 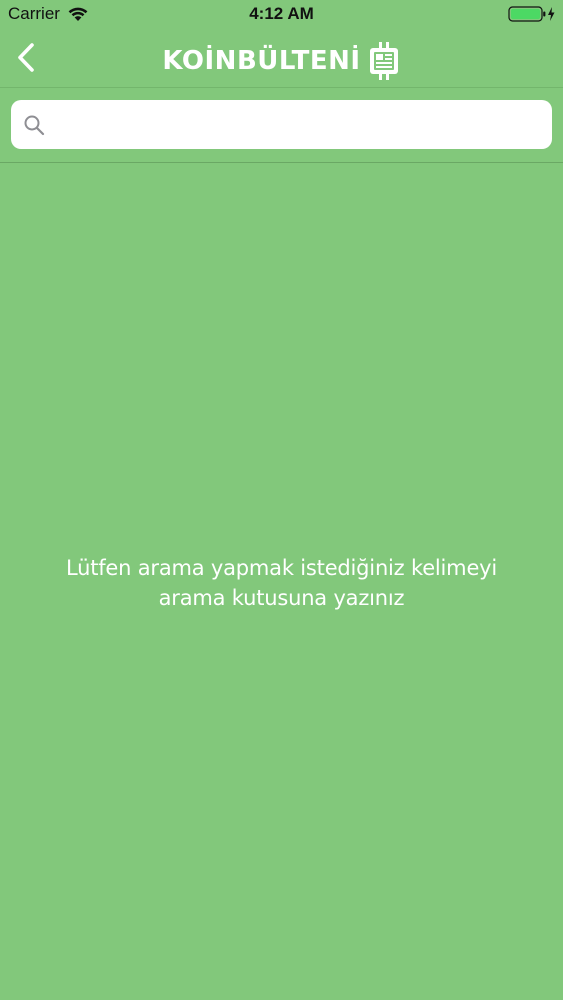 I want to click on status-bar: Carrier 4:12 AM, so click(x=281, y=15).